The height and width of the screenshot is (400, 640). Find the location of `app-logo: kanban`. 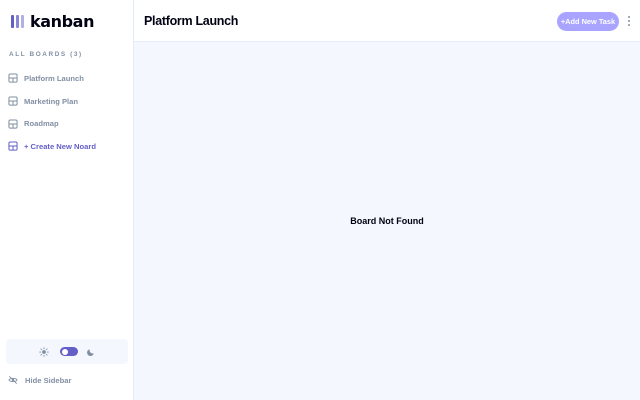

app-logo: kanban is located at coordinates (52, 21).